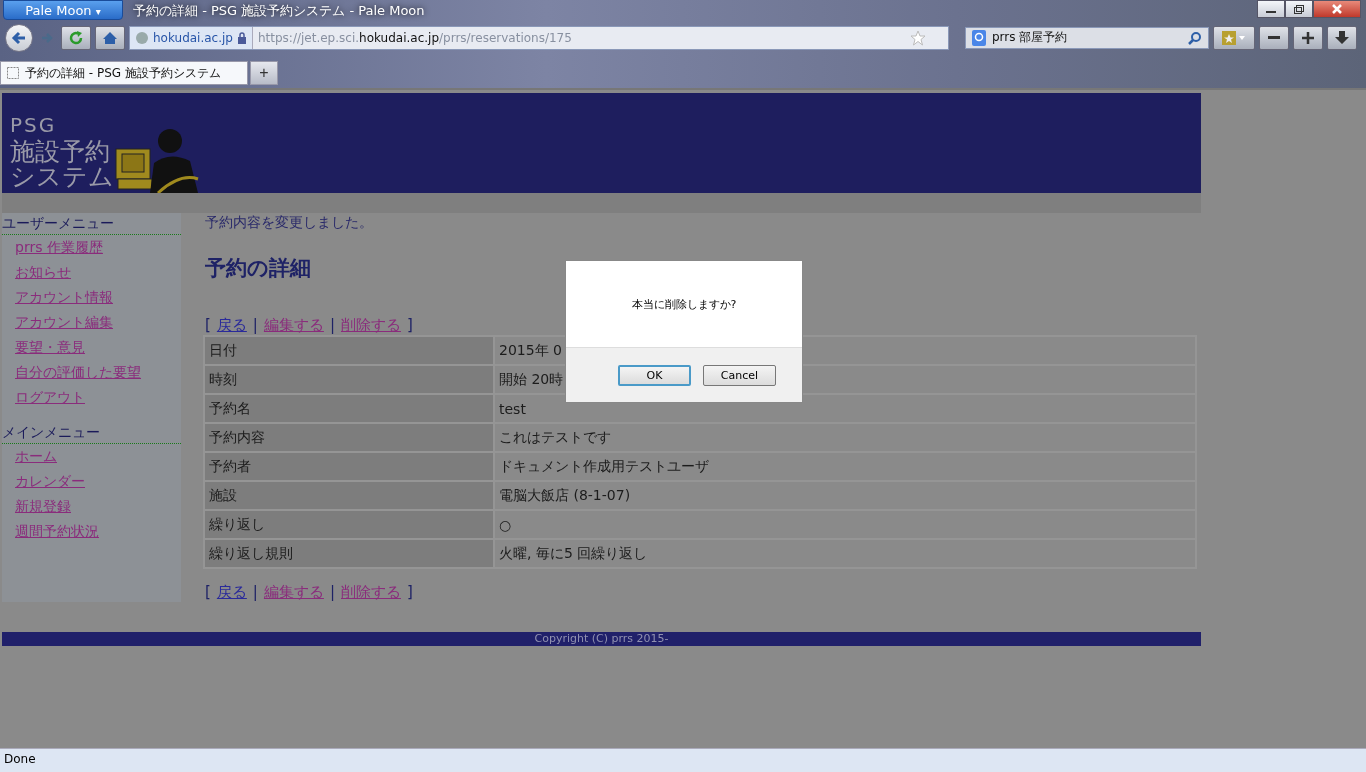 The image size is (1366, 772). Describe the element at coordinates (43, 506) in the screenshot. I see `menu-link: 新規登録` at that location.